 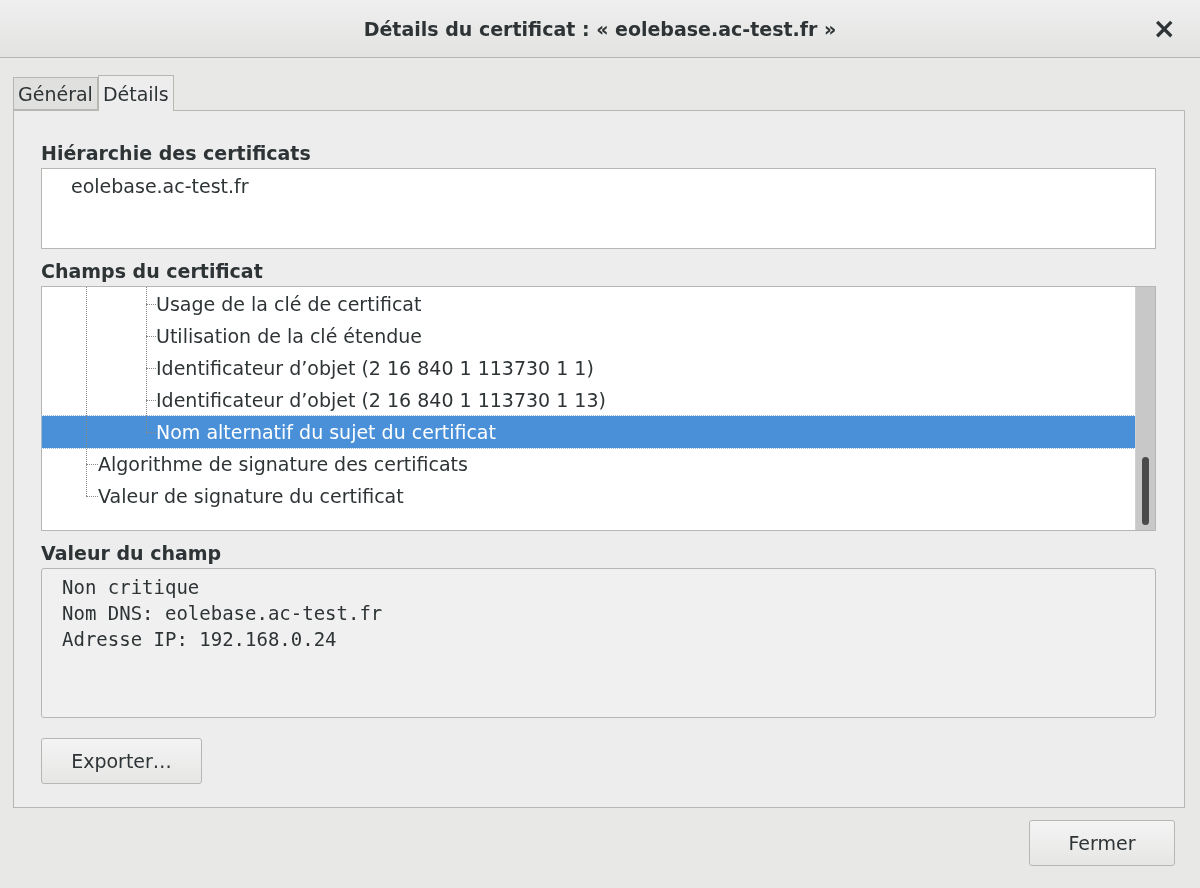 What do you see at coordinates (600, 28) in the screenshot?
I see `window-title: Détails du certificat : « eolebase.ac-test.fr »` at bounding box center [600, 28].